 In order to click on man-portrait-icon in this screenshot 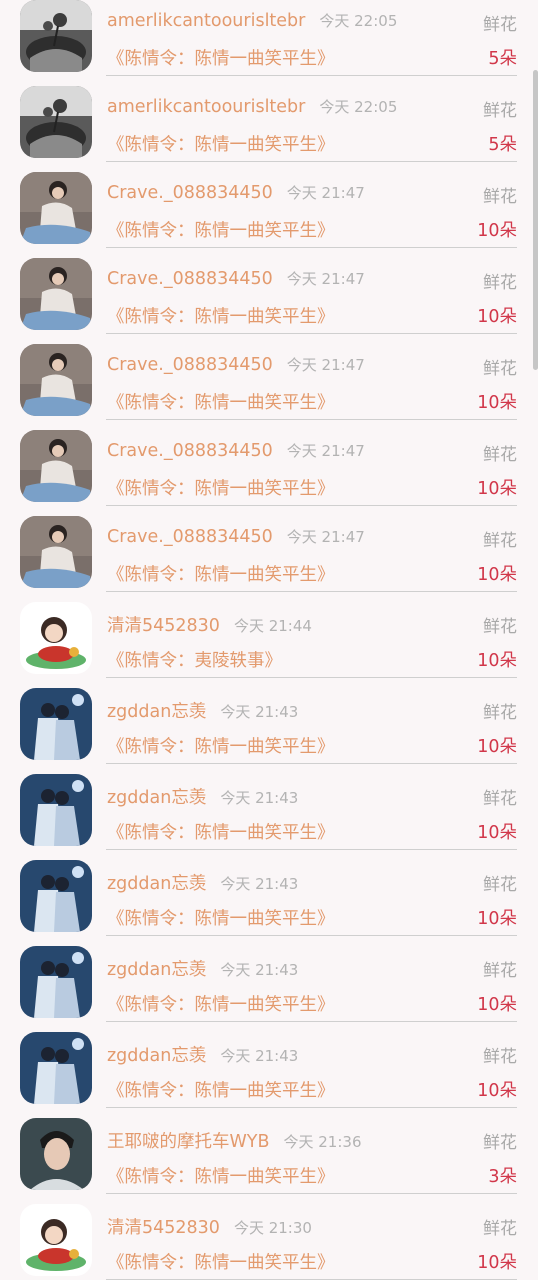, I will do `click(56, 1154)`.